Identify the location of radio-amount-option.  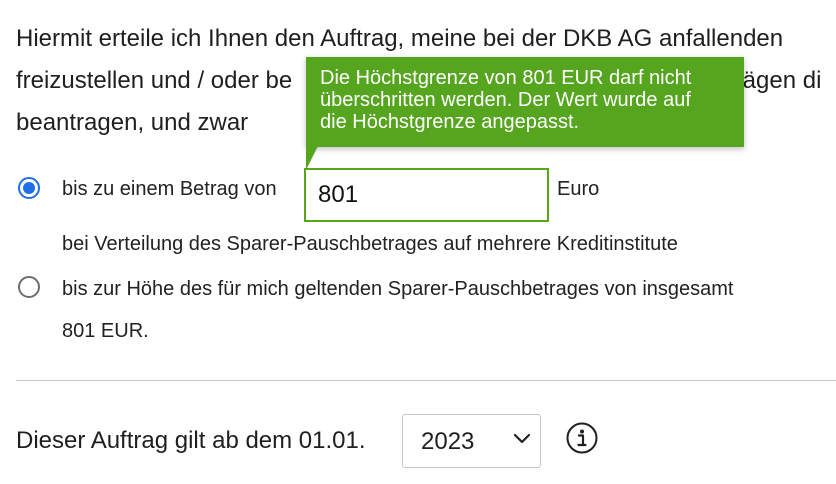
(29, 188).